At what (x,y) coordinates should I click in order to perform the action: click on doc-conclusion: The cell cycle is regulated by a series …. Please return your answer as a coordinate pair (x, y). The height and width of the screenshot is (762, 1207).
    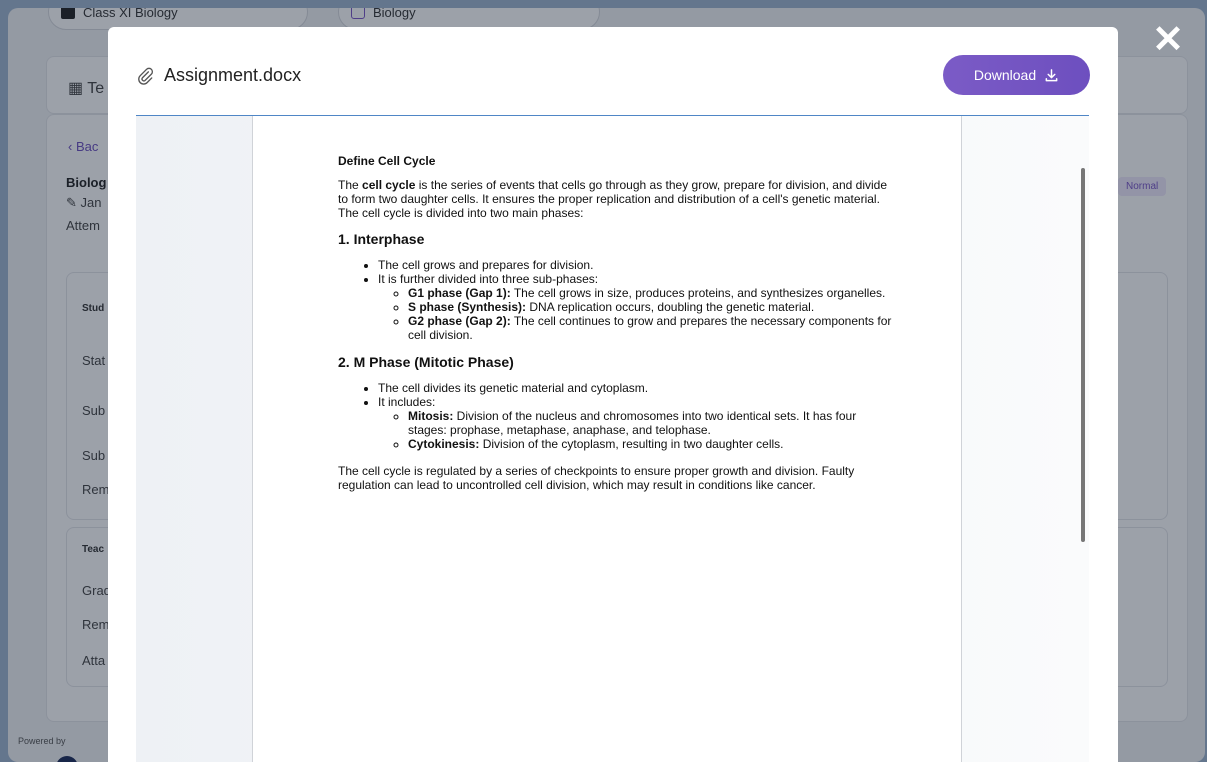
    Looking at the image, I should click on (596, 478).